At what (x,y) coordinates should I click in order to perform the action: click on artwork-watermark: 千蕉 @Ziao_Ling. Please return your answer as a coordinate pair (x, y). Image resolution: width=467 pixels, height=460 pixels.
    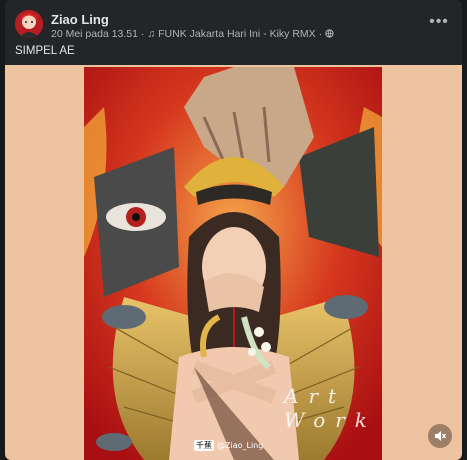
    Looking at the image, I should click on (228, 445).